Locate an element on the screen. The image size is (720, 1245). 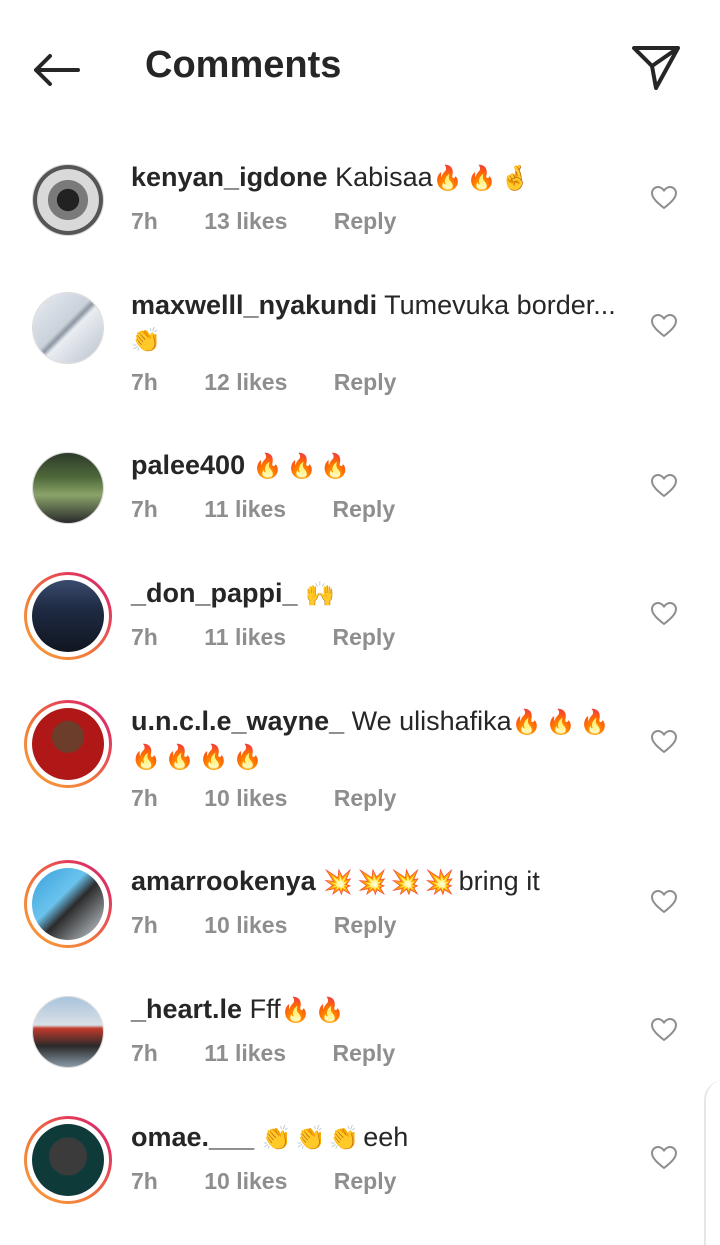
edge-panel-handle is located at coordinates (712, 1162).